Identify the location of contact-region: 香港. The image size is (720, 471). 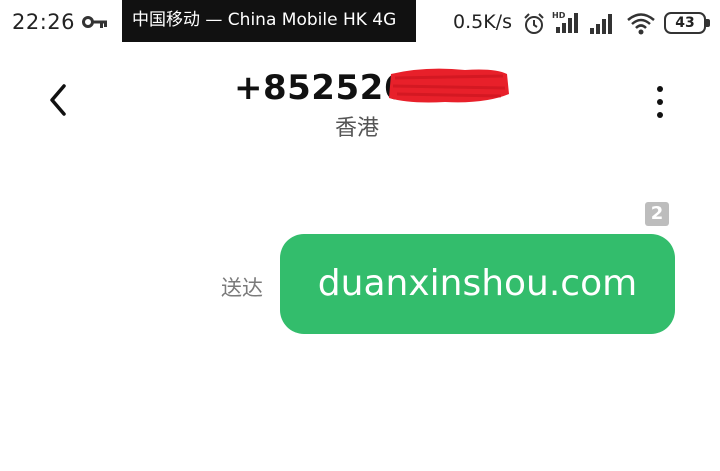
(357, 128).